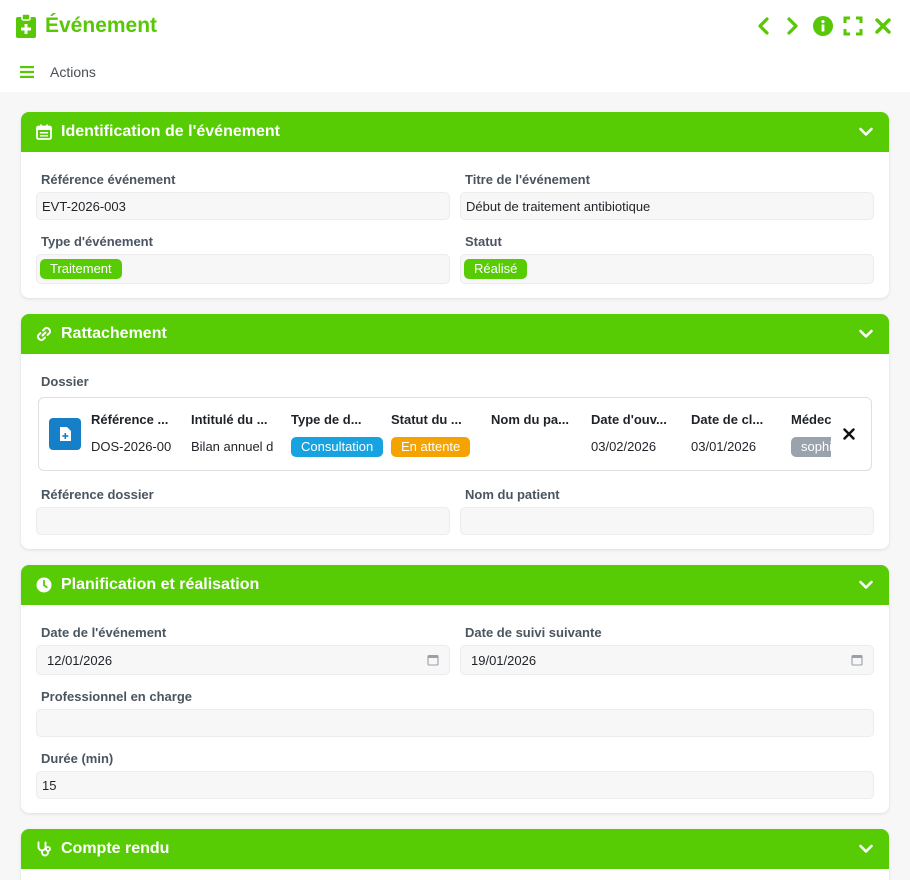 The height and width of the screenshot is (880, 910). What do you see at coordinates (455, 785) in the screenshot?
I see `duree-input: 15` at bounding box center [455, 785].